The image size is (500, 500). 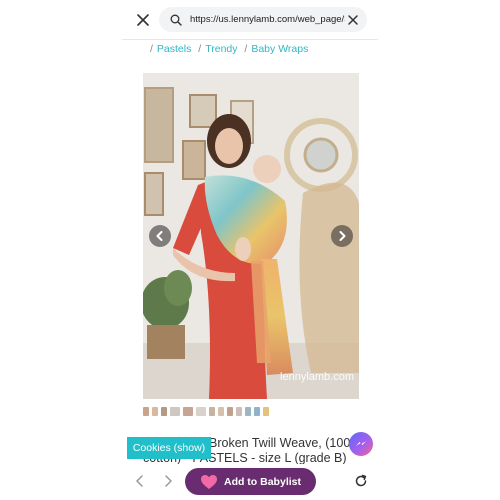 I want to click on breadcrumb-trendy: Trendy, so click(x=221, y=49).